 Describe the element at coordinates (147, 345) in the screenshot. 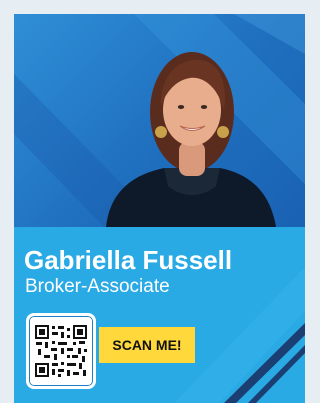

I see `scan-me-button: SCAN ME!` at that location.